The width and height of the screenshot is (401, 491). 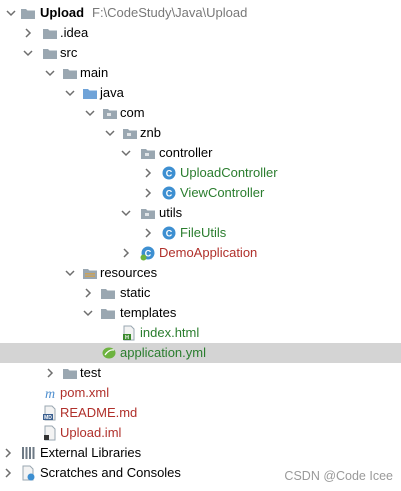 I want to click on tree-label-application-yml: application.yml, so click(x=163, y=352).